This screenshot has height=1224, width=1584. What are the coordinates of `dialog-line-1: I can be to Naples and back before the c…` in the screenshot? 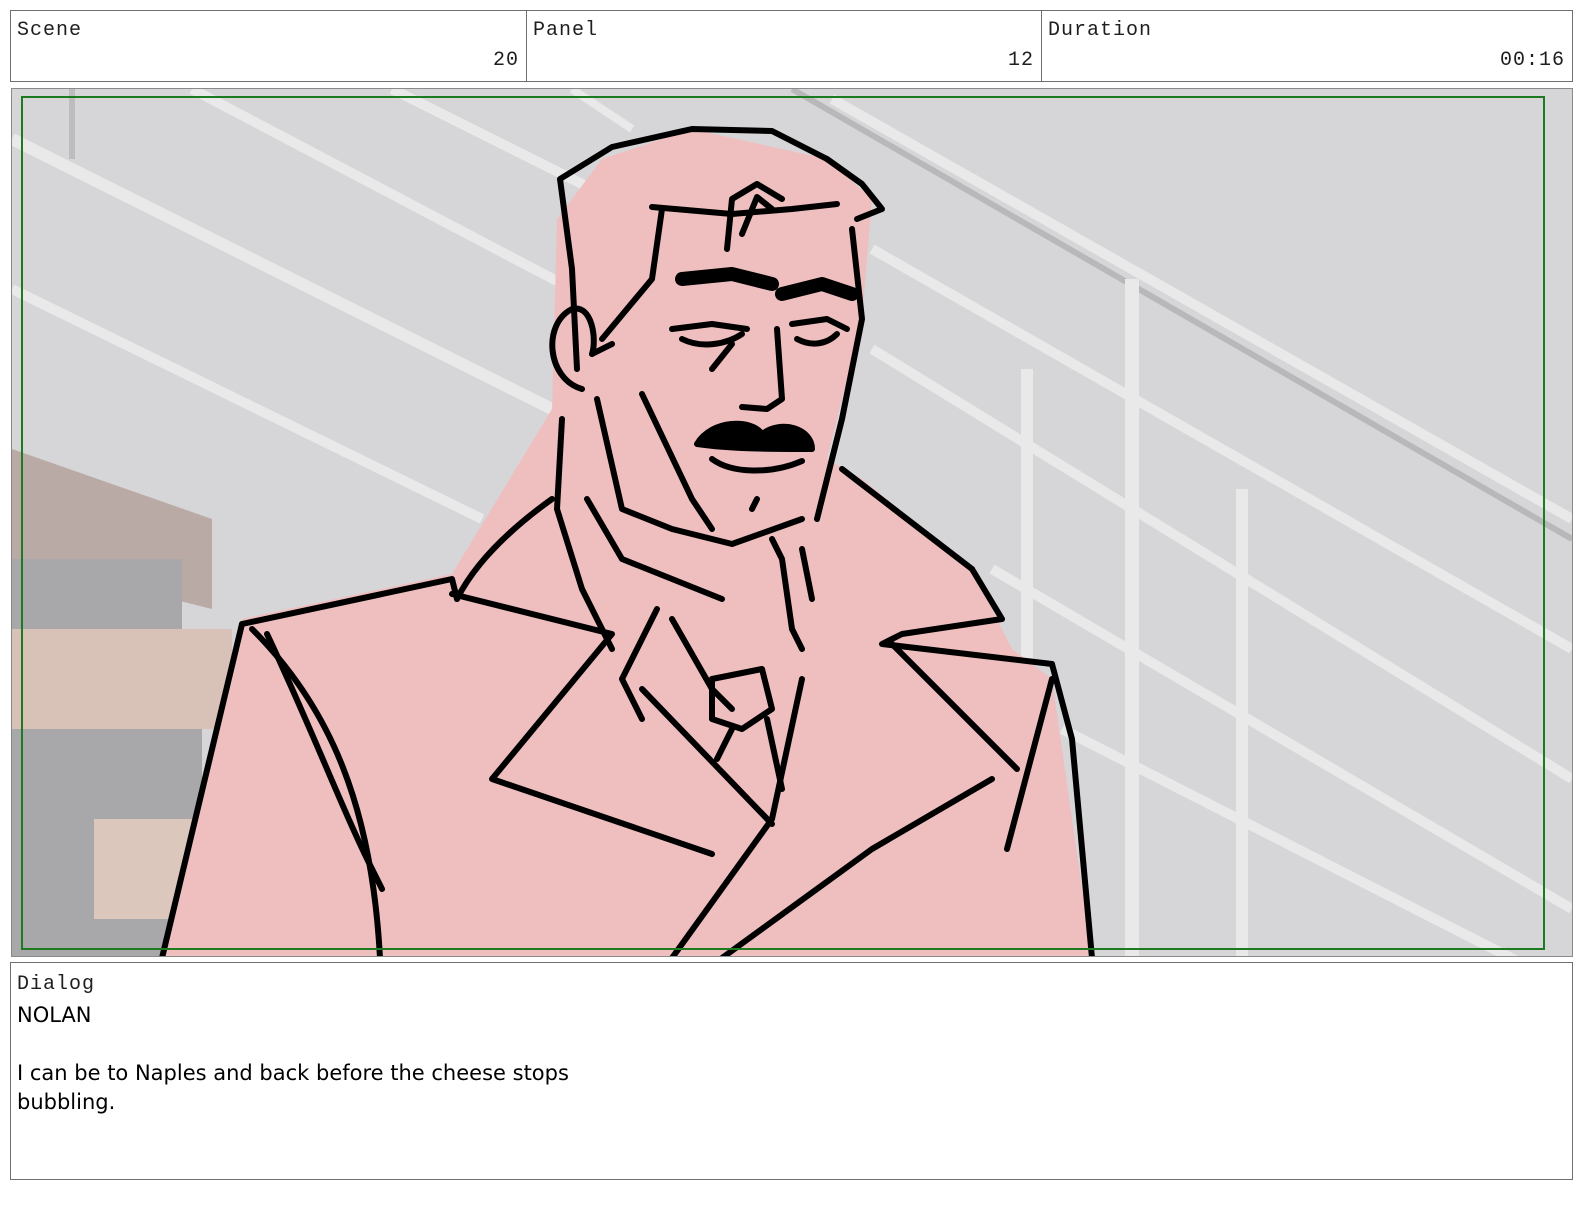 It's located at (293, 1073).